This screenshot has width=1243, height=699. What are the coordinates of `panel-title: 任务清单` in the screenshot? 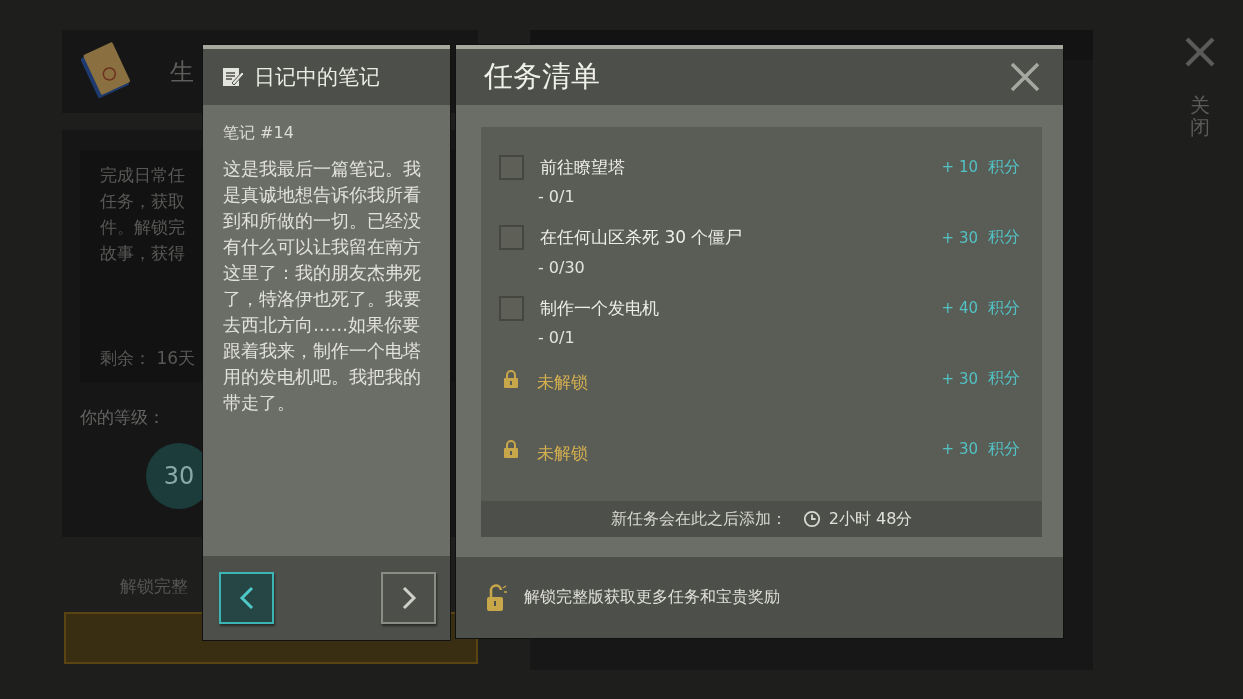 It's located at (542, 76).